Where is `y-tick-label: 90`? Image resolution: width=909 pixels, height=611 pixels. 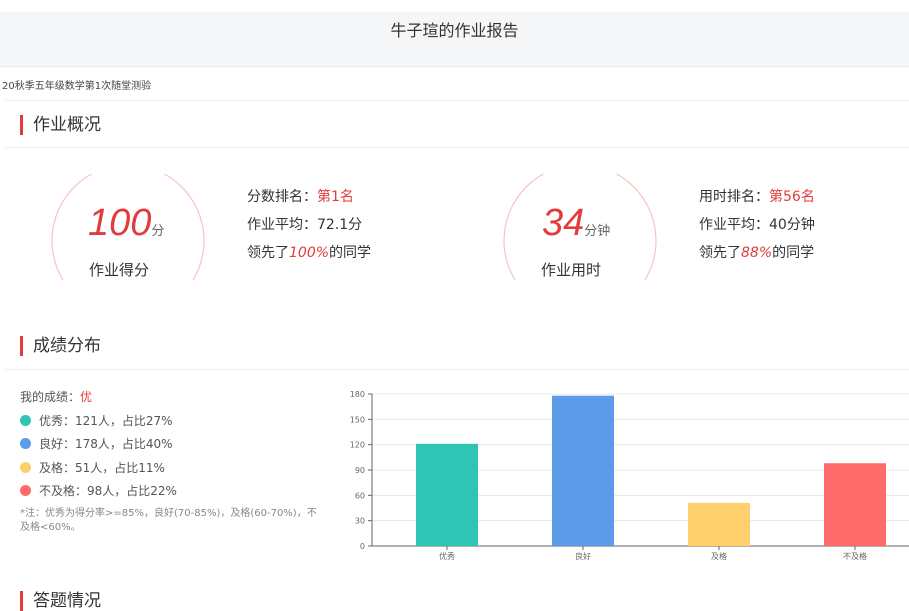 y-tick-label: 90 is located at coordinates (360, 470).